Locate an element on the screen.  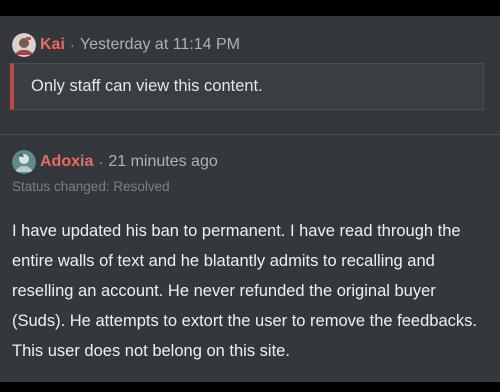
post-timestamp: 21 minutes ago is located at coordinates (162, 162).